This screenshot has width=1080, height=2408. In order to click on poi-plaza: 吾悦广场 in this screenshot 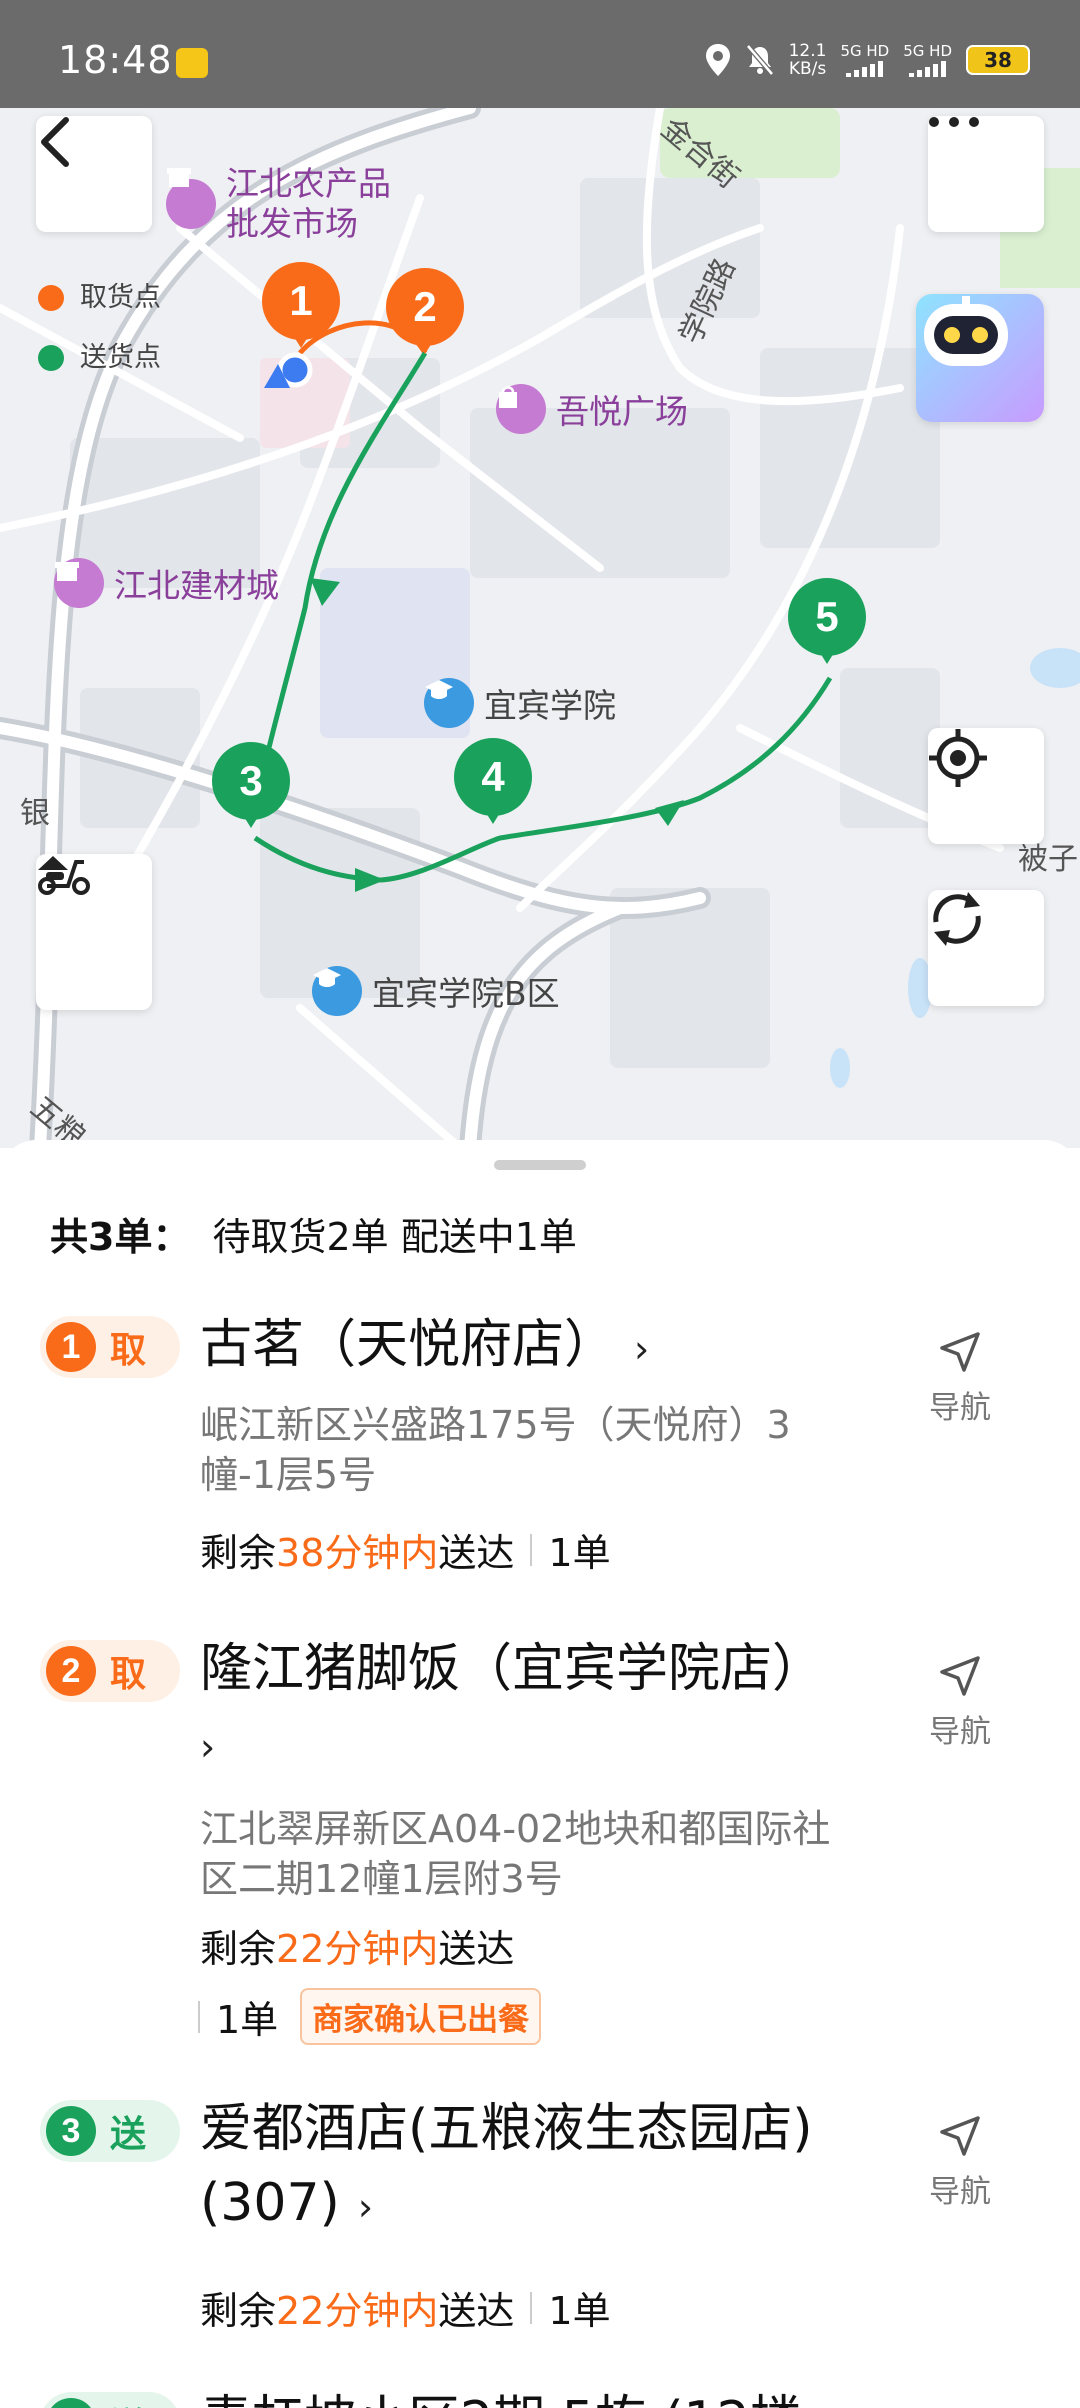, I will do `click(592, 409)`.